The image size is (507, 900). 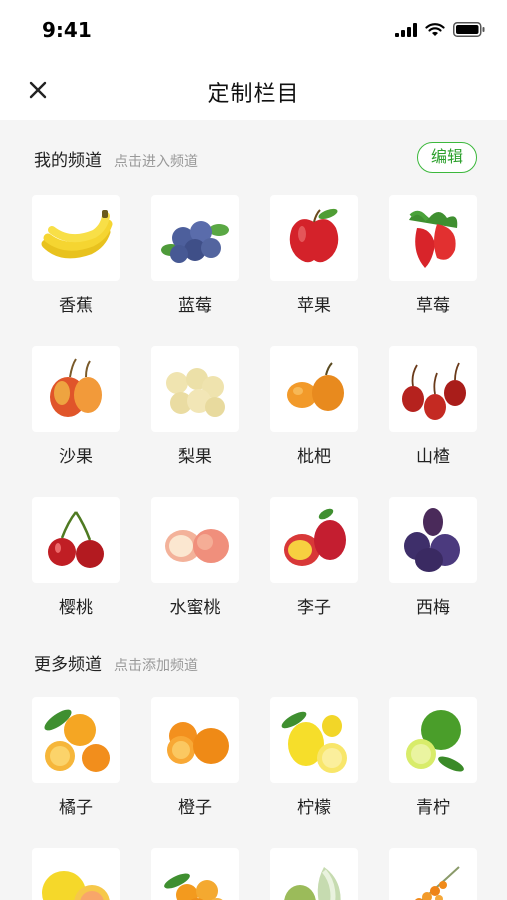 What do you see at coordinates (193, 886) in the screenshot?
I see `kumquat-icon` at bounding box center [193, 886].